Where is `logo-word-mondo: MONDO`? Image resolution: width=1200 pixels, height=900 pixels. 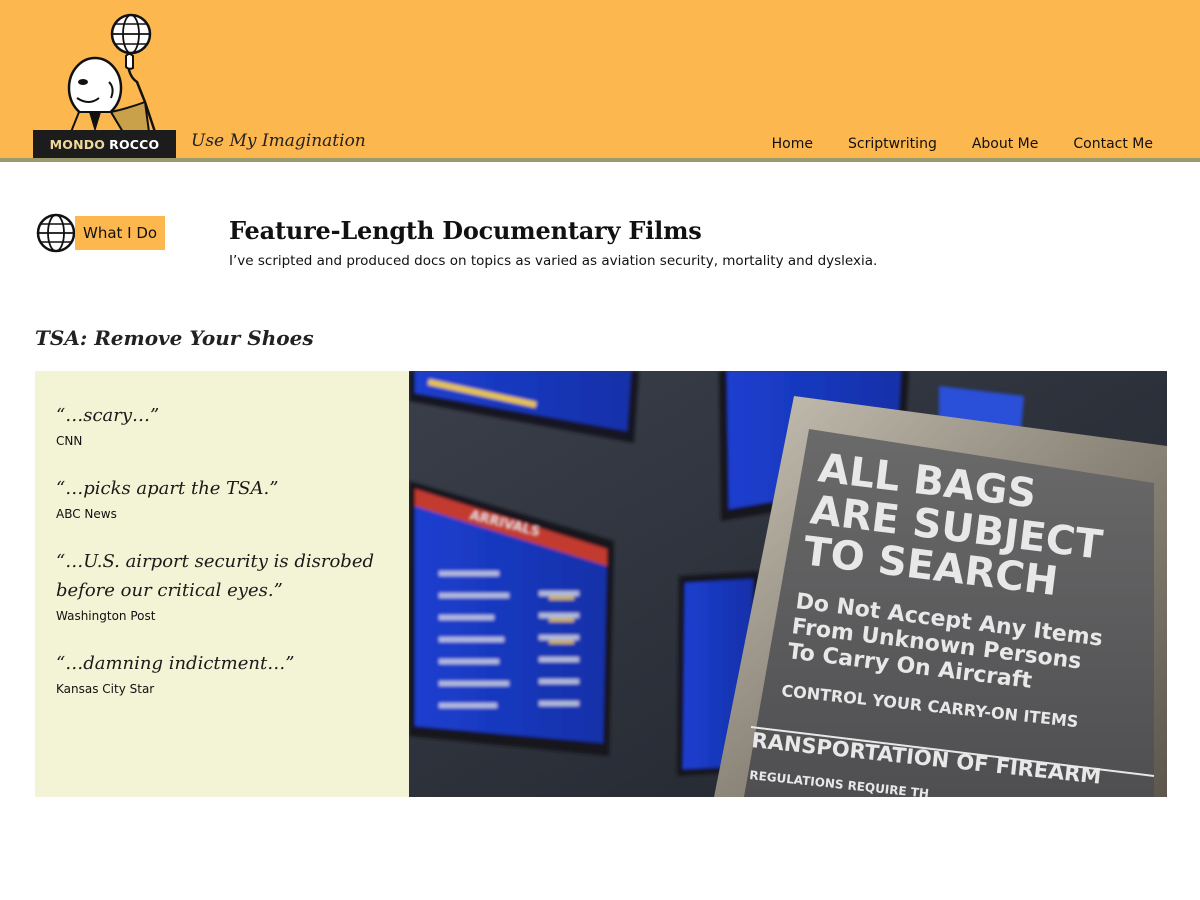 logo-word-mondo: MONDO is located at coordinates (77, 144).